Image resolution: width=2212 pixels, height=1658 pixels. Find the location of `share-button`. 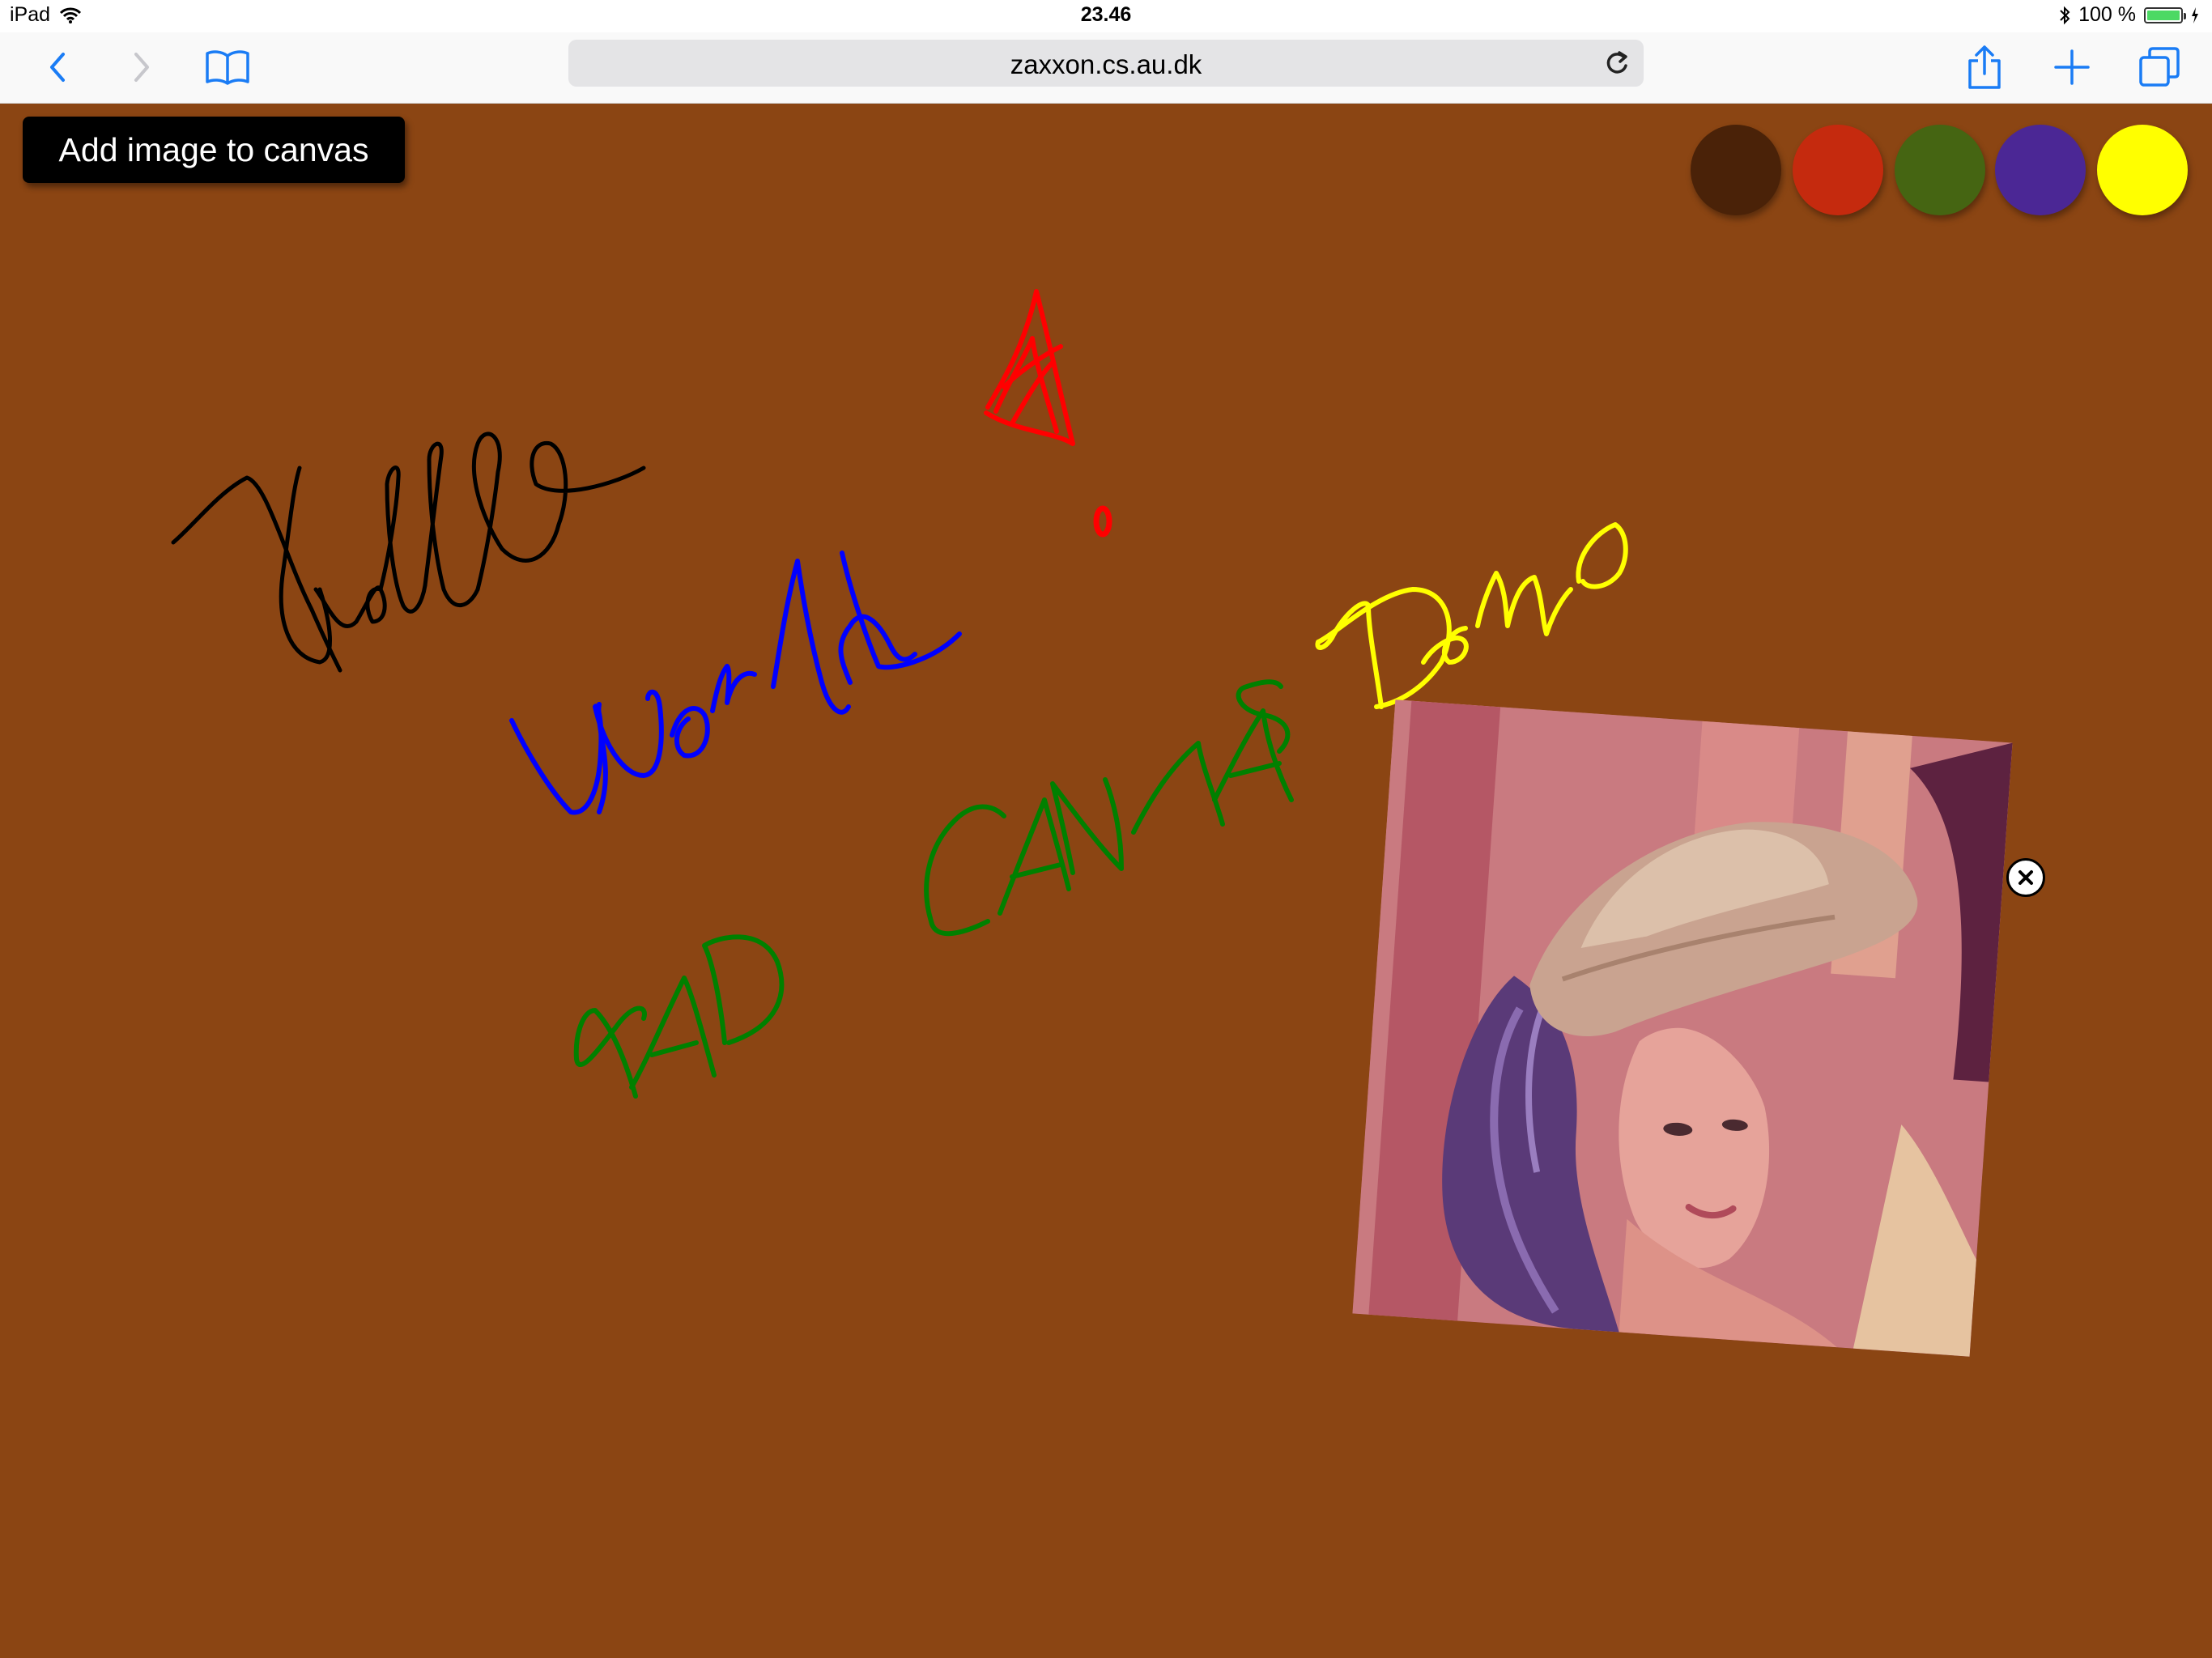

share-button is located at coordinates (1984, 67).